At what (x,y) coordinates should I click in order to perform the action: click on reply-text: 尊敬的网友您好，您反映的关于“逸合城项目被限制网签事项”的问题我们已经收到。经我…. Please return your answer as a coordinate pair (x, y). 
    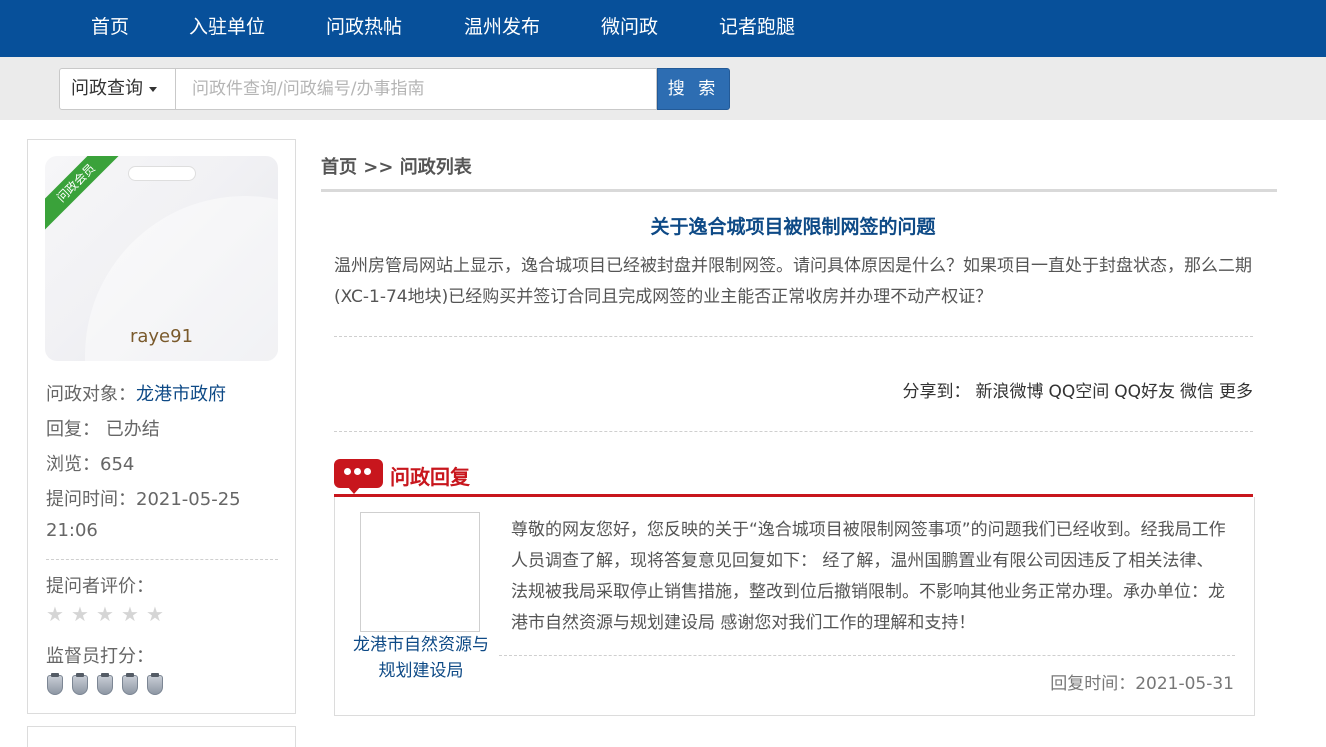
    Looking at the image, I should click on (868, 576).